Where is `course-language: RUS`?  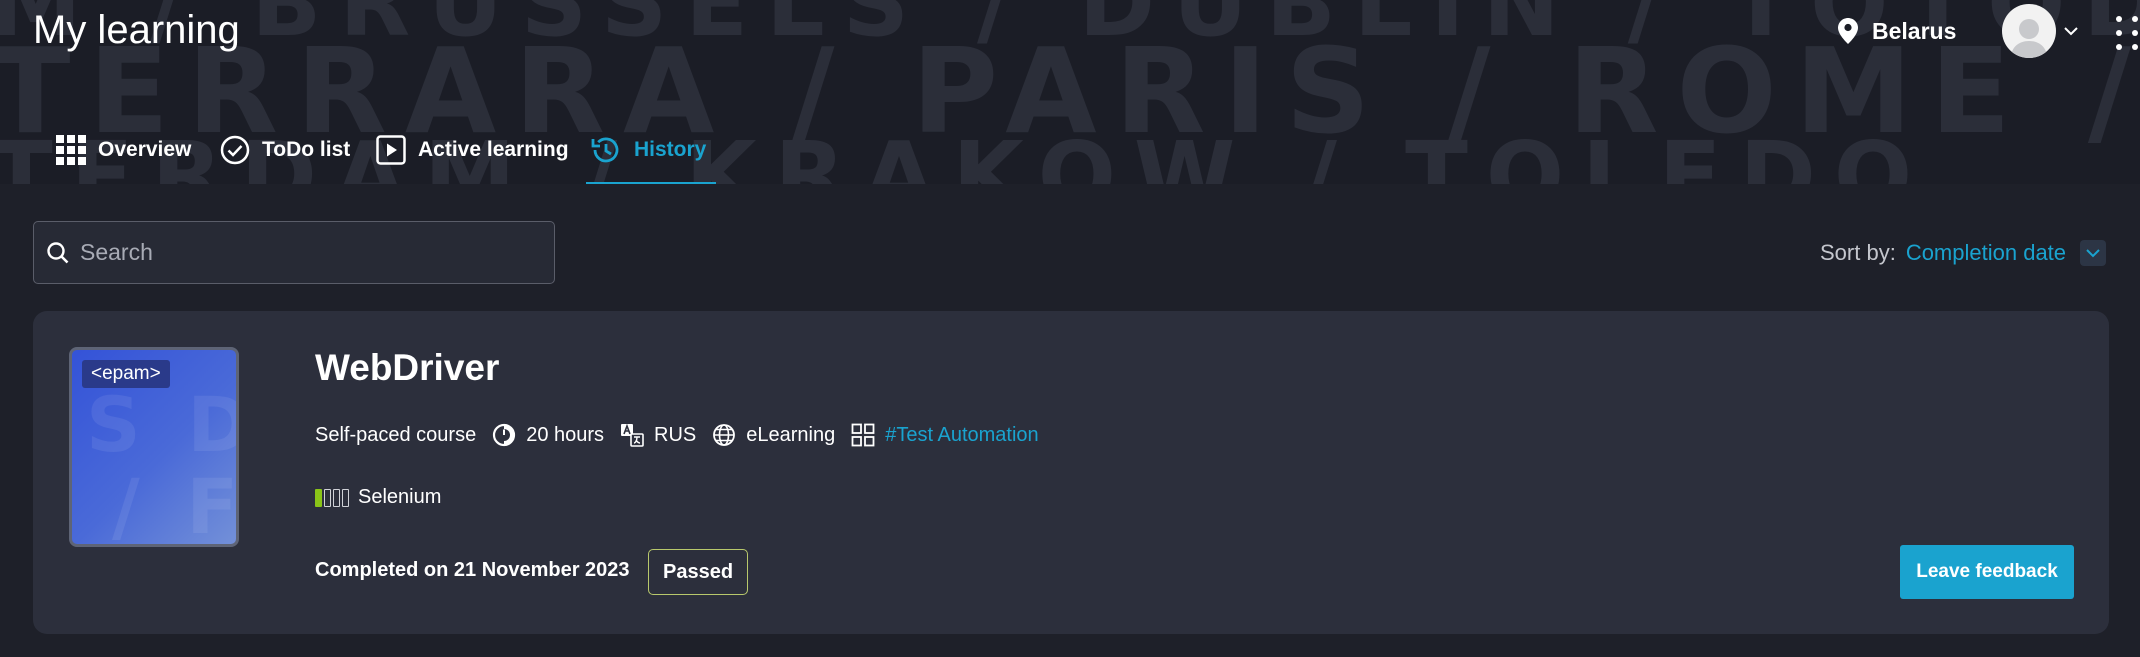
course-language: RUS is located at coordinates (658, 435).